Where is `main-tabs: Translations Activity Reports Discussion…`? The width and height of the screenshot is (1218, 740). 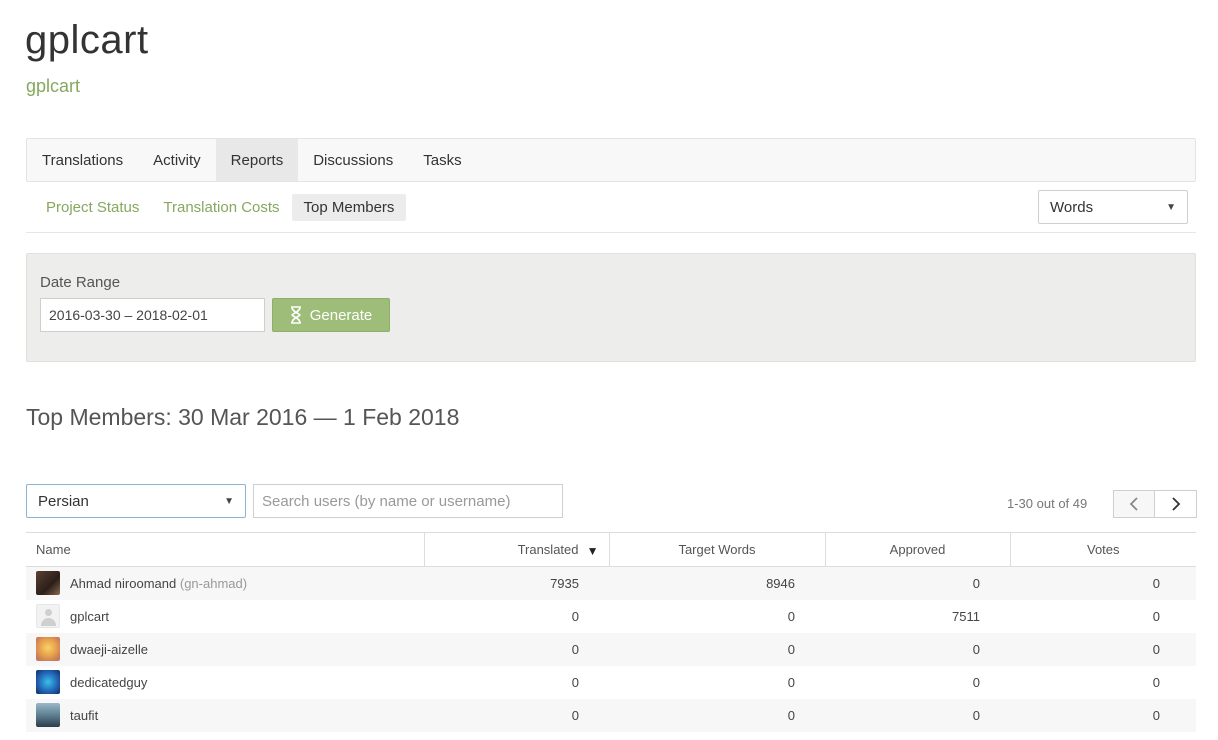 main-tabs: Translations Activity Reports Discussion… is located at coordinates (611, 160).